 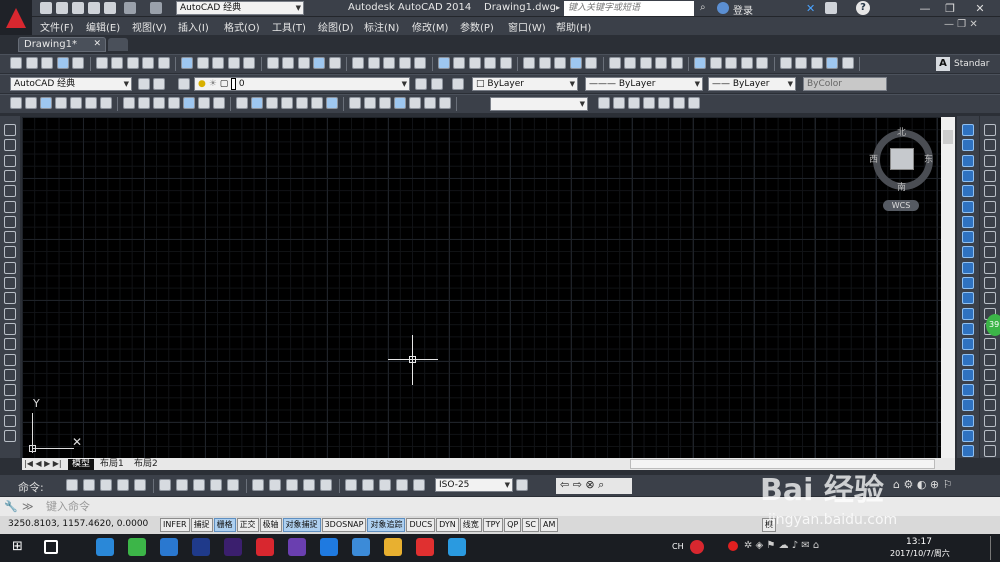 I want to click on linetype-dropdown: ——— ByLayer ▼, so click(x=644, y=84).